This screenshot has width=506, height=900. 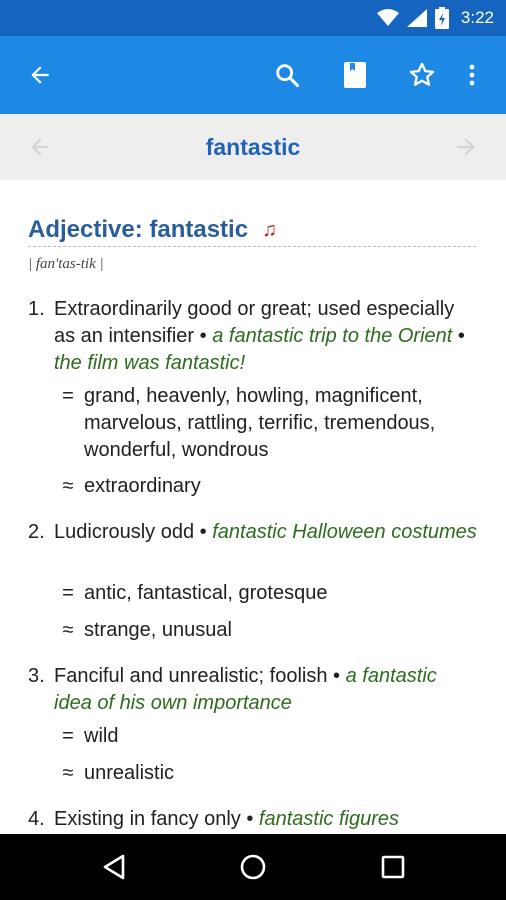 What do you see at coordinates (124, 532) in the screenshot?
I see `definition-text: Ludicrously odd` at bounding box center [124, 532].